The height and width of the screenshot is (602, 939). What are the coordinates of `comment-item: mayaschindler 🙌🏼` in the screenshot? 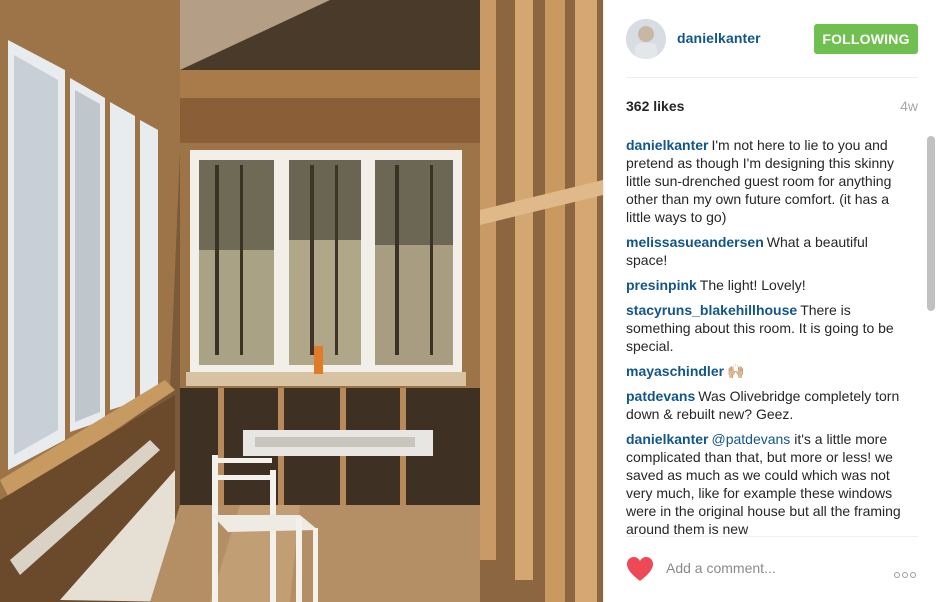 It's located at (766, 371).